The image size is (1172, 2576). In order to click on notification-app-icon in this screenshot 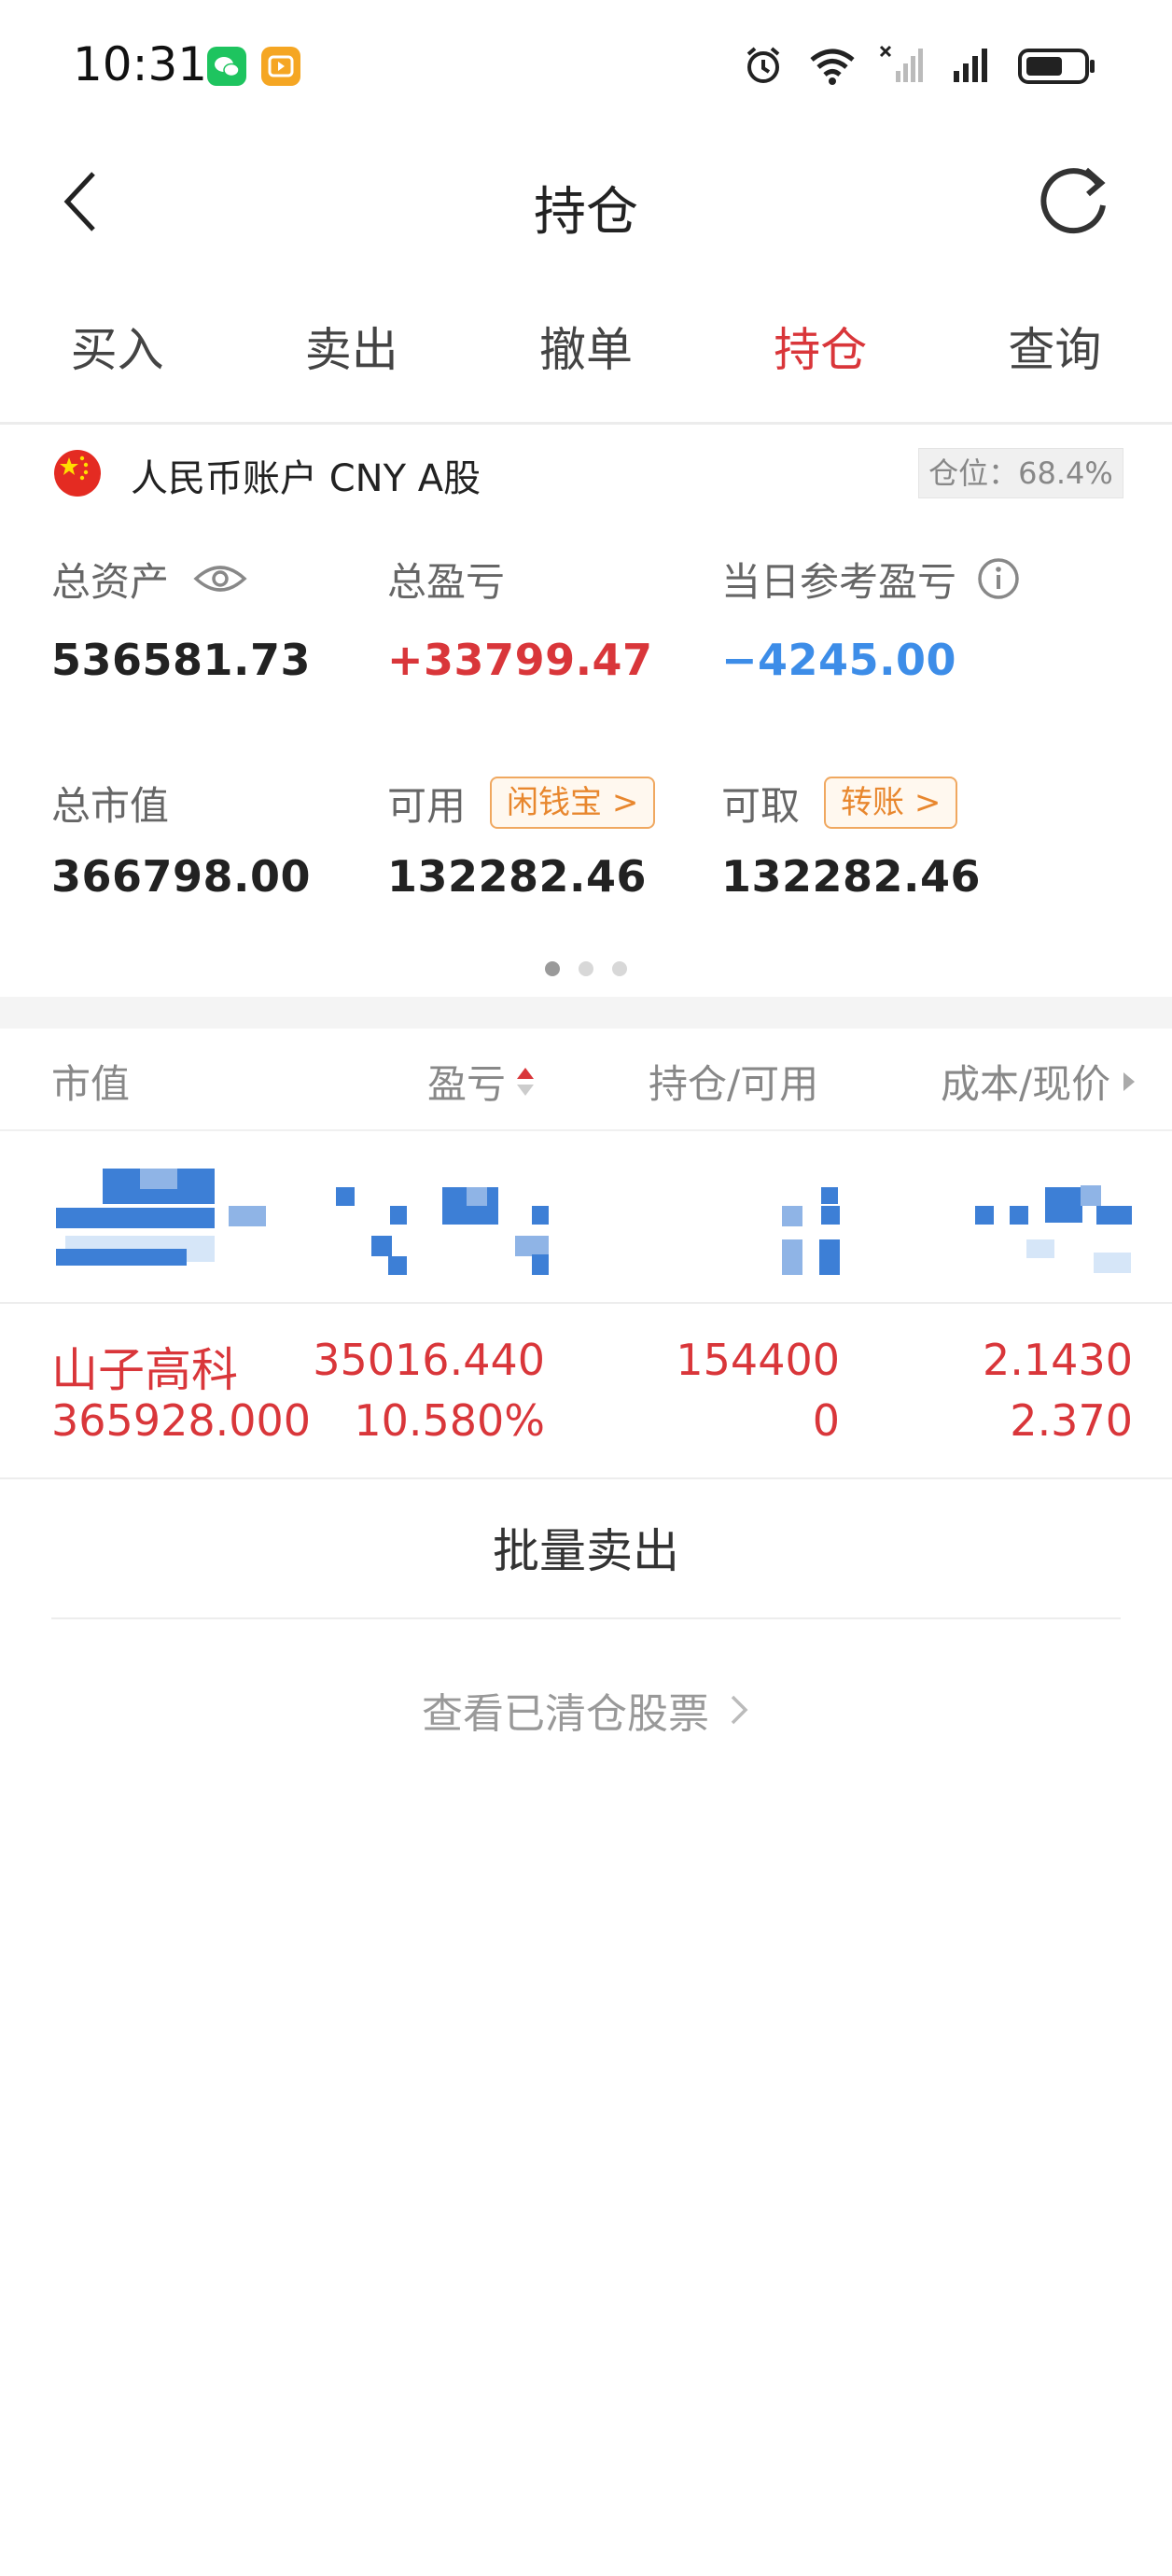, I will do `click(280, 66)`.